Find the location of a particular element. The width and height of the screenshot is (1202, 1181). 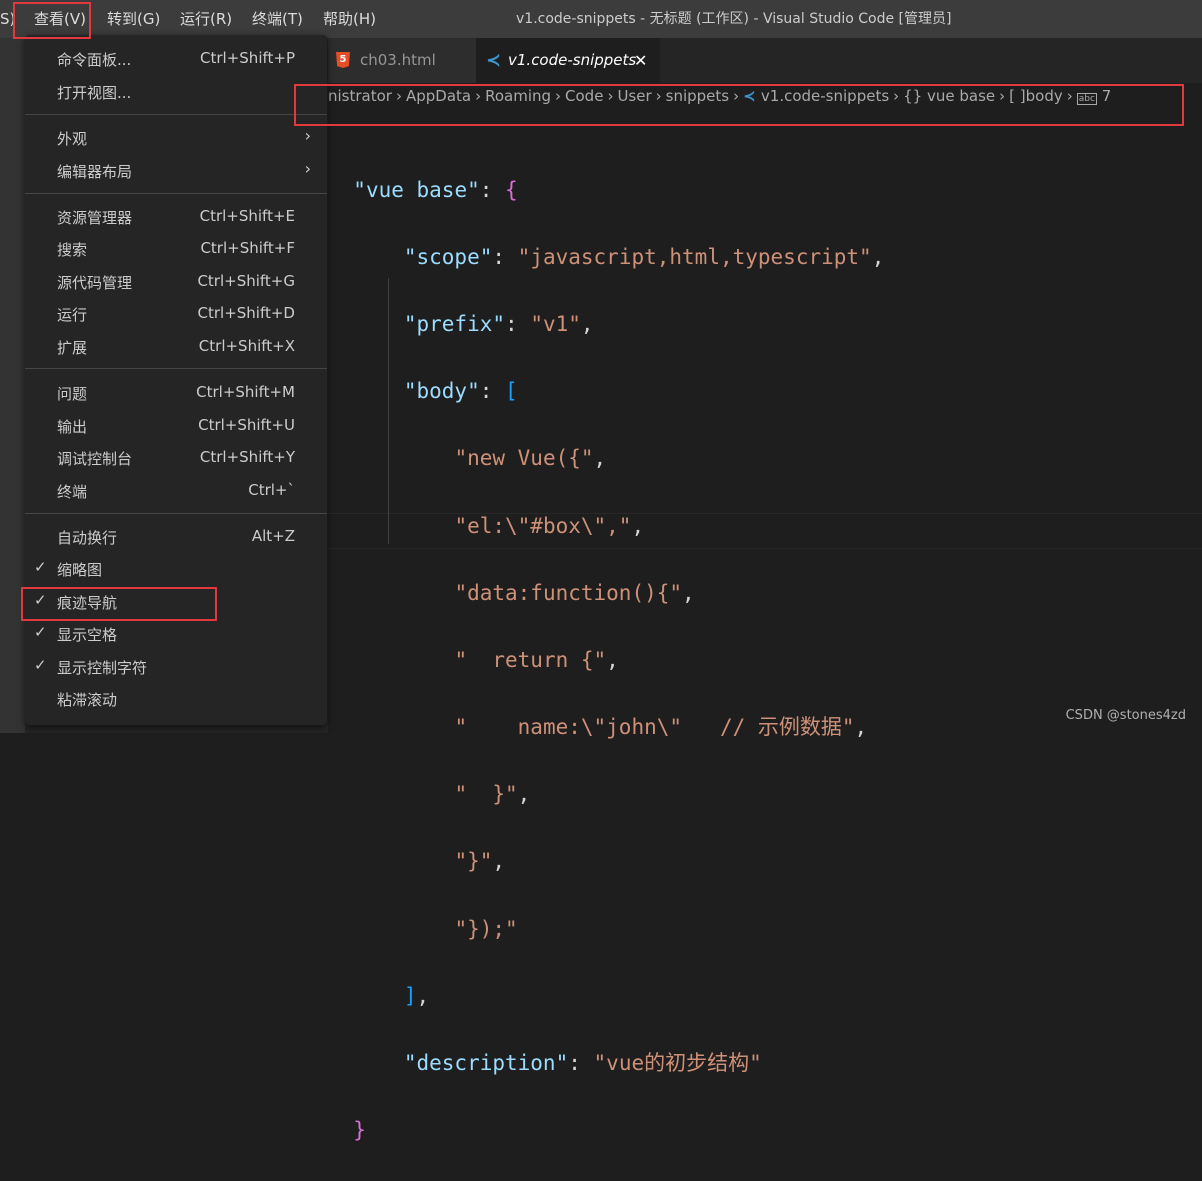

menu-item-label: 扩展 is located at coordinates (72, 348).